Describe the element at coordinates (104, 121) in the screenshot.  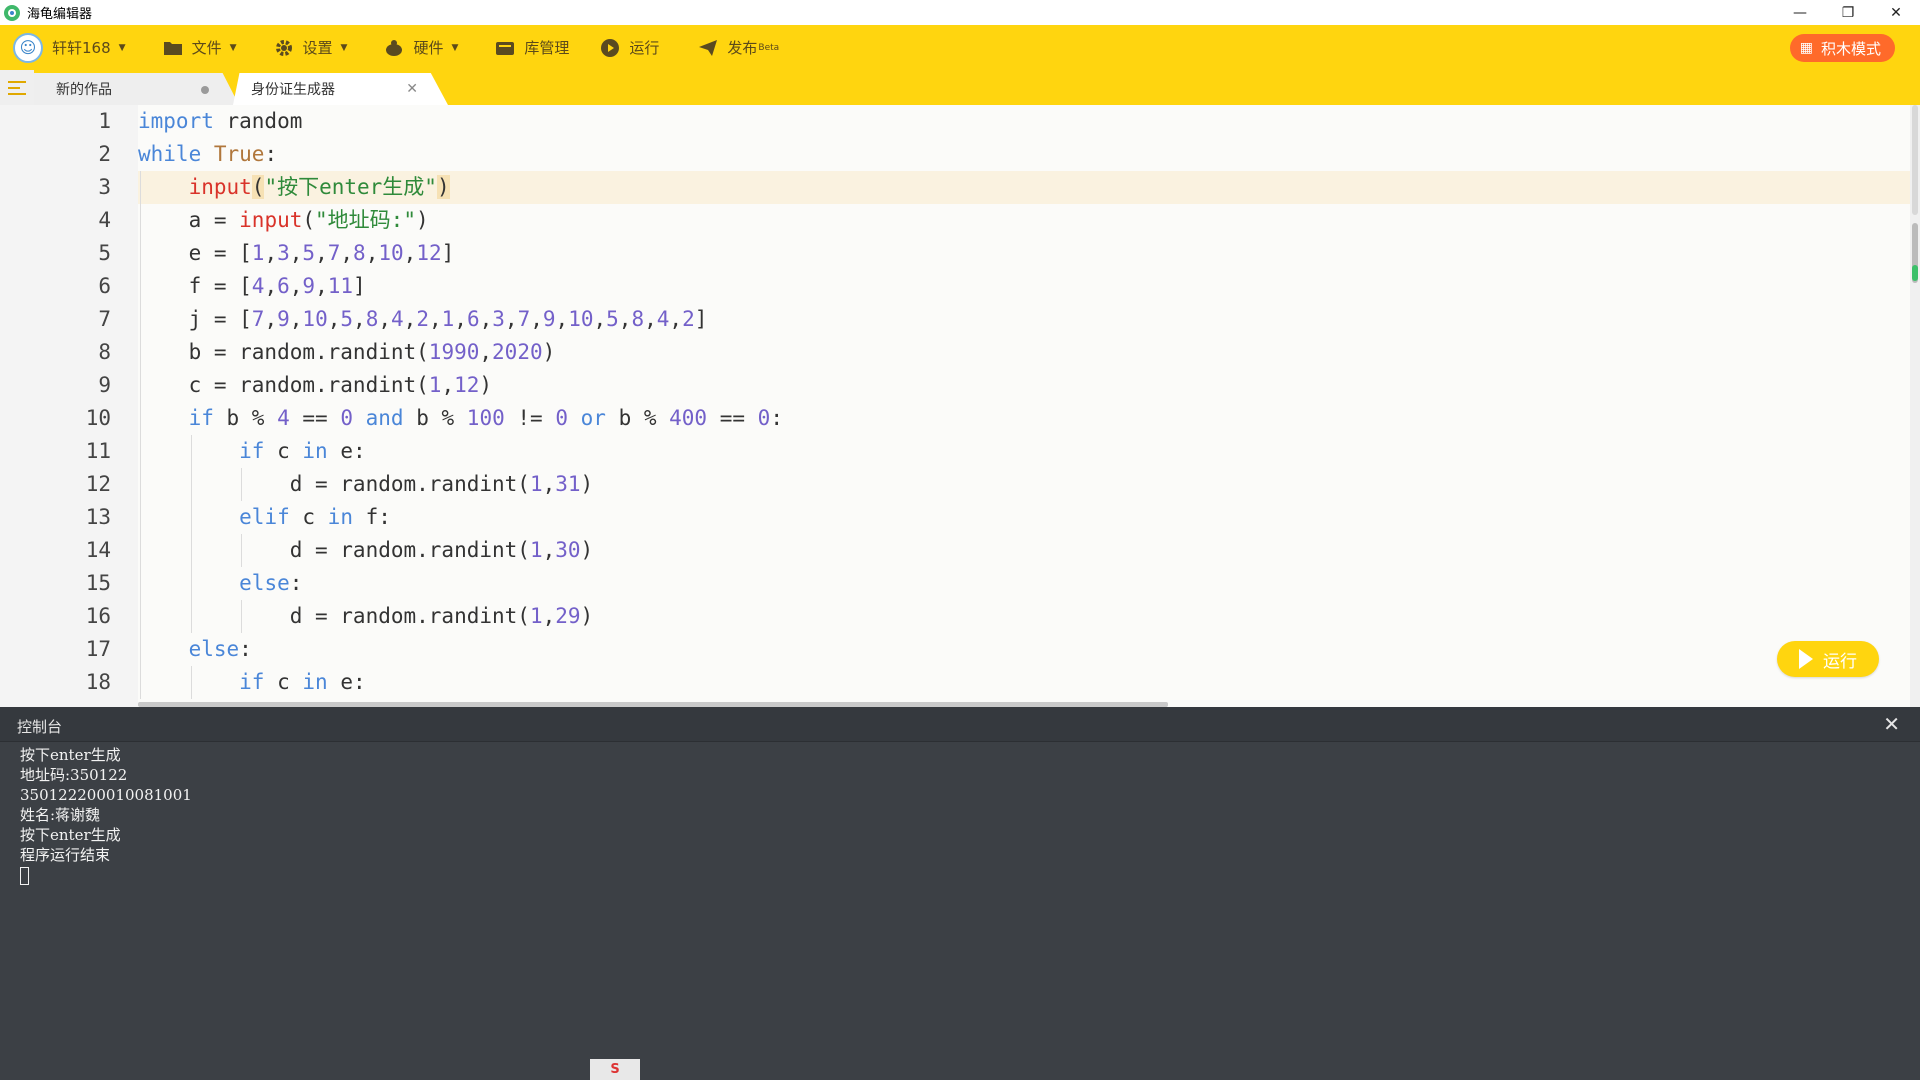
I see `line-number: 1` at that location.